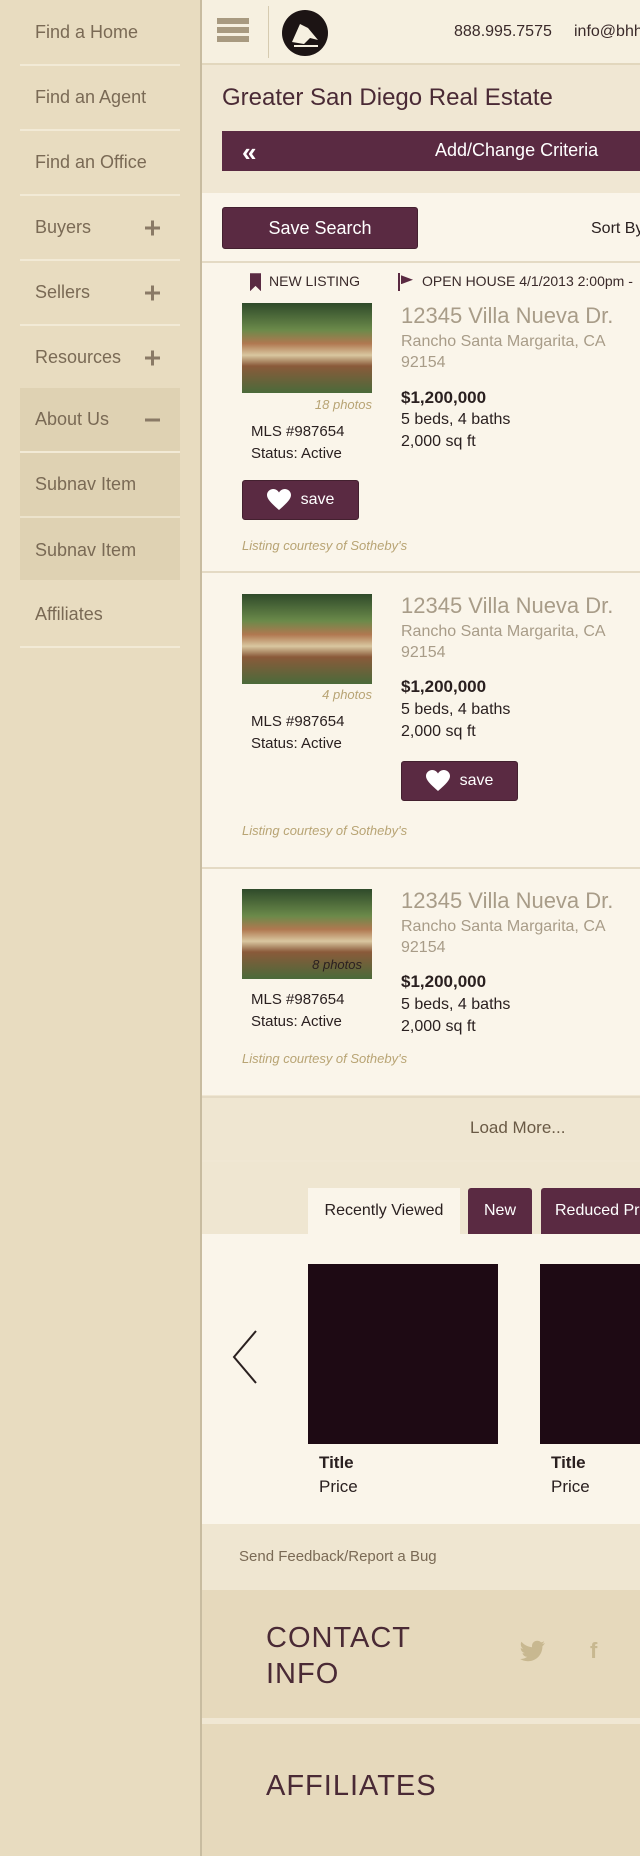  I want to click on sidebar-item-label: Affiliates, so click(69, 614).